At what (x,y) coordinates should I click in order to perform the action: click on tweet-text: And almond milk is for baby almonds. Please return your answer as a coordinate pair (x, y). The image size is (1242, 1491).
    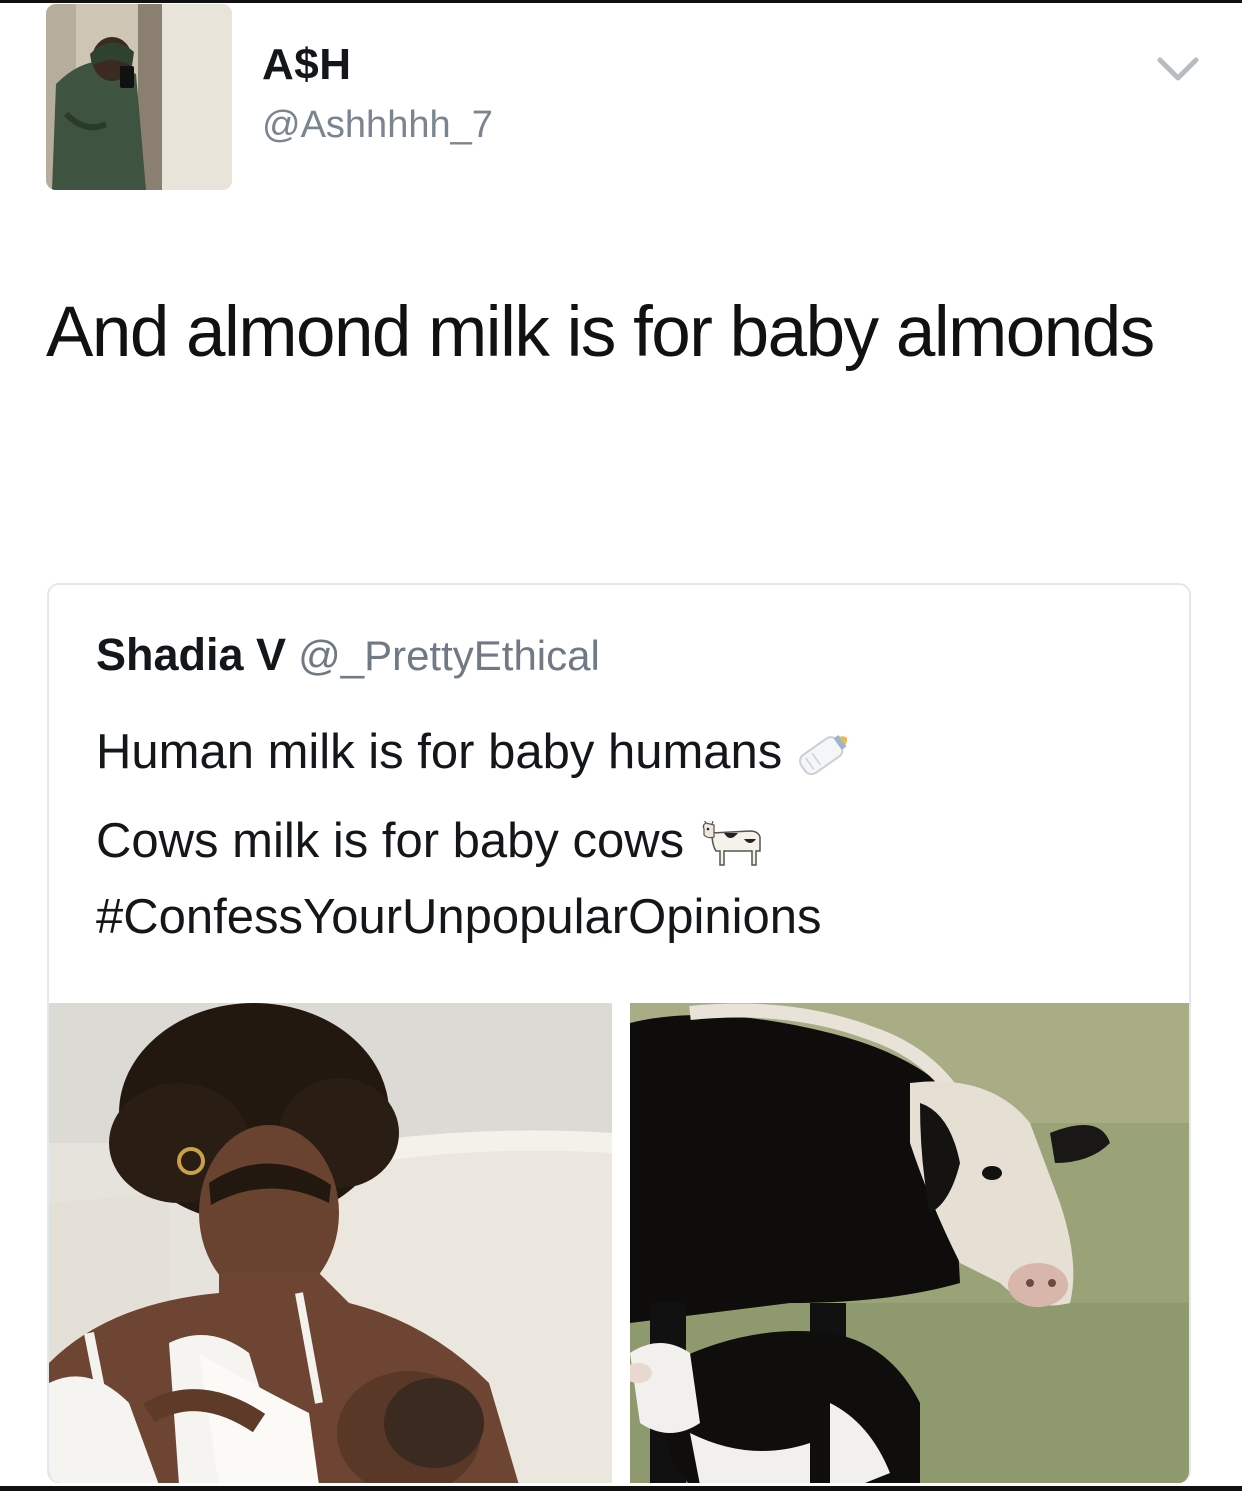
    Looking at the image, I should click on (600, 332).